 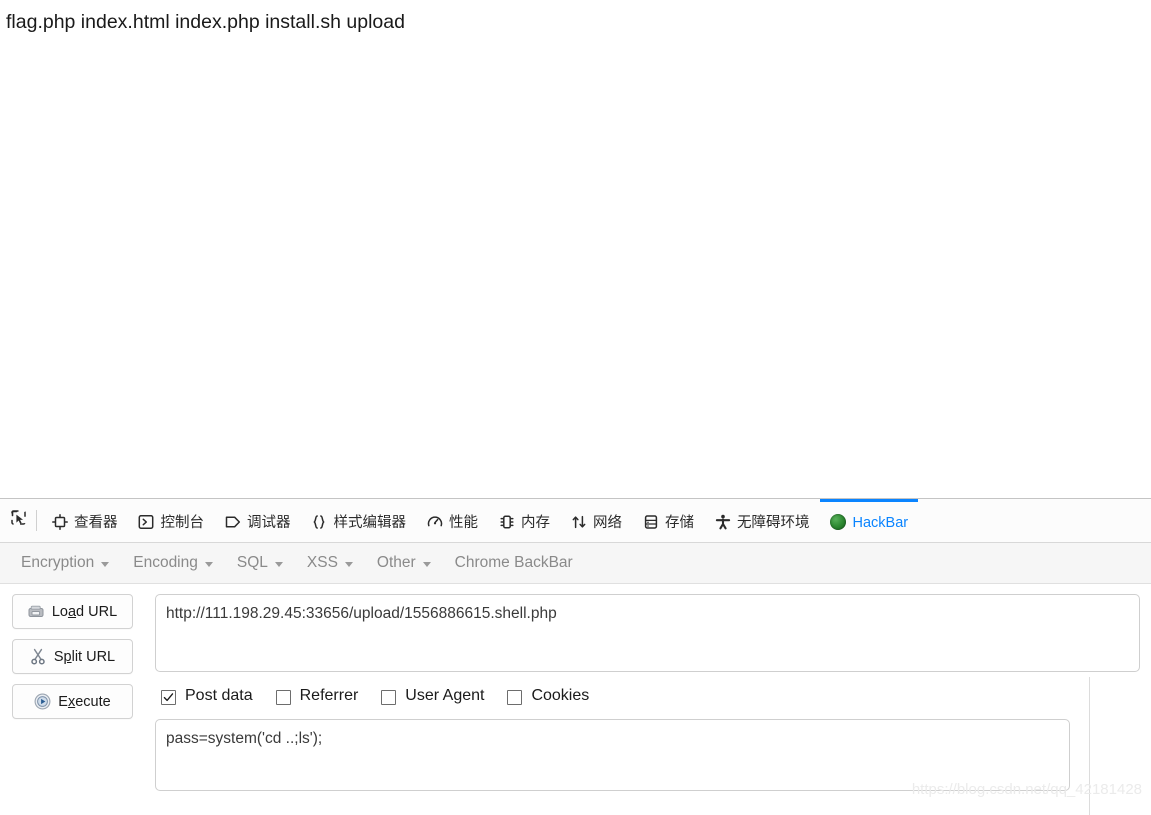 What do you see at coordinates (463, 522) in the screenshot?
I see `tab-performance-label: 性能` at bounding box center [463, 522].